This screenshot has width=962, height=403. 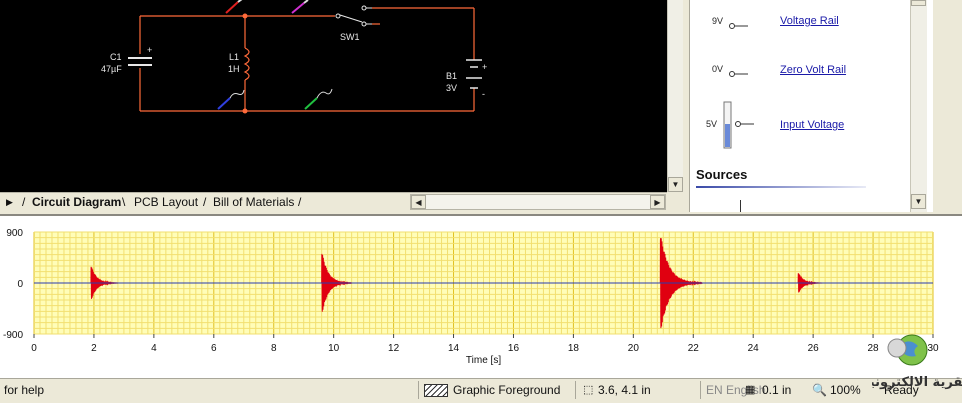 What do you see at coordinates (918, 106) in the screenshot?
I see `panel-vertical-scrollbar: ▼` at bounding box center [918, 106].